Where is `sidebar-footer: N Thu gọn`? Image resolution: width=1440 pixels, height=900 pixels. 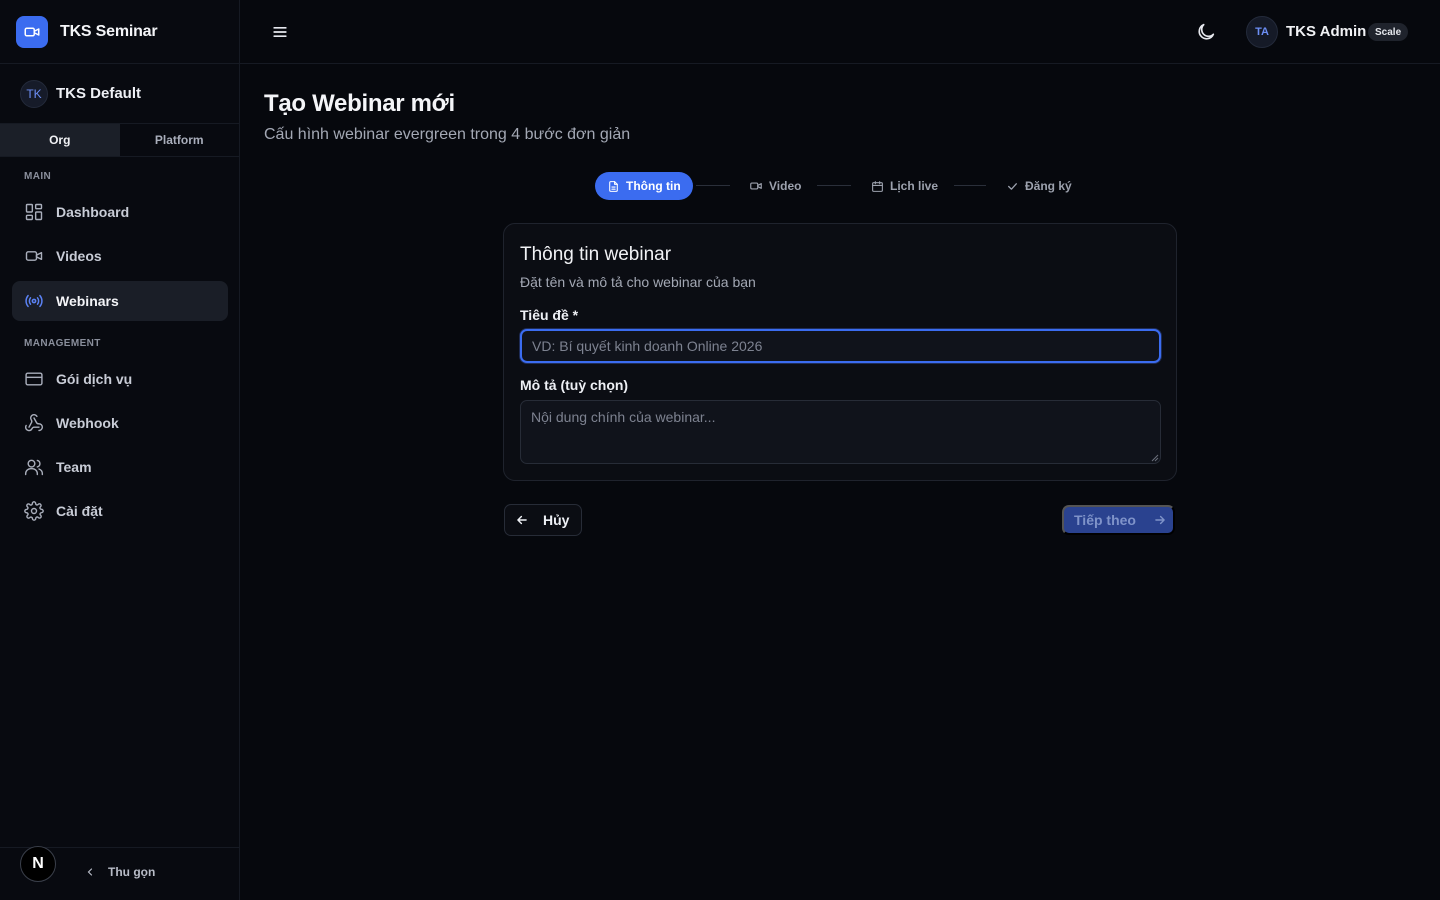
sidebar-footer: N Thu gọn is located at coordinates (119, 873).